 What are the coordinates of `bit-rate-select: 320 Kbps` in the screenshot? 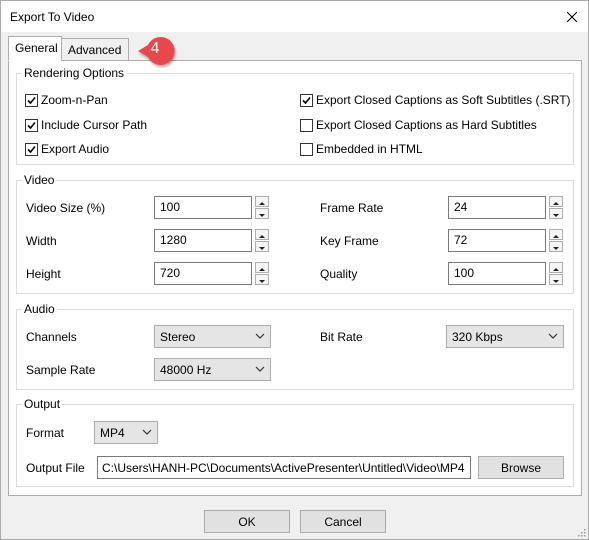 It's located at (505, 336).